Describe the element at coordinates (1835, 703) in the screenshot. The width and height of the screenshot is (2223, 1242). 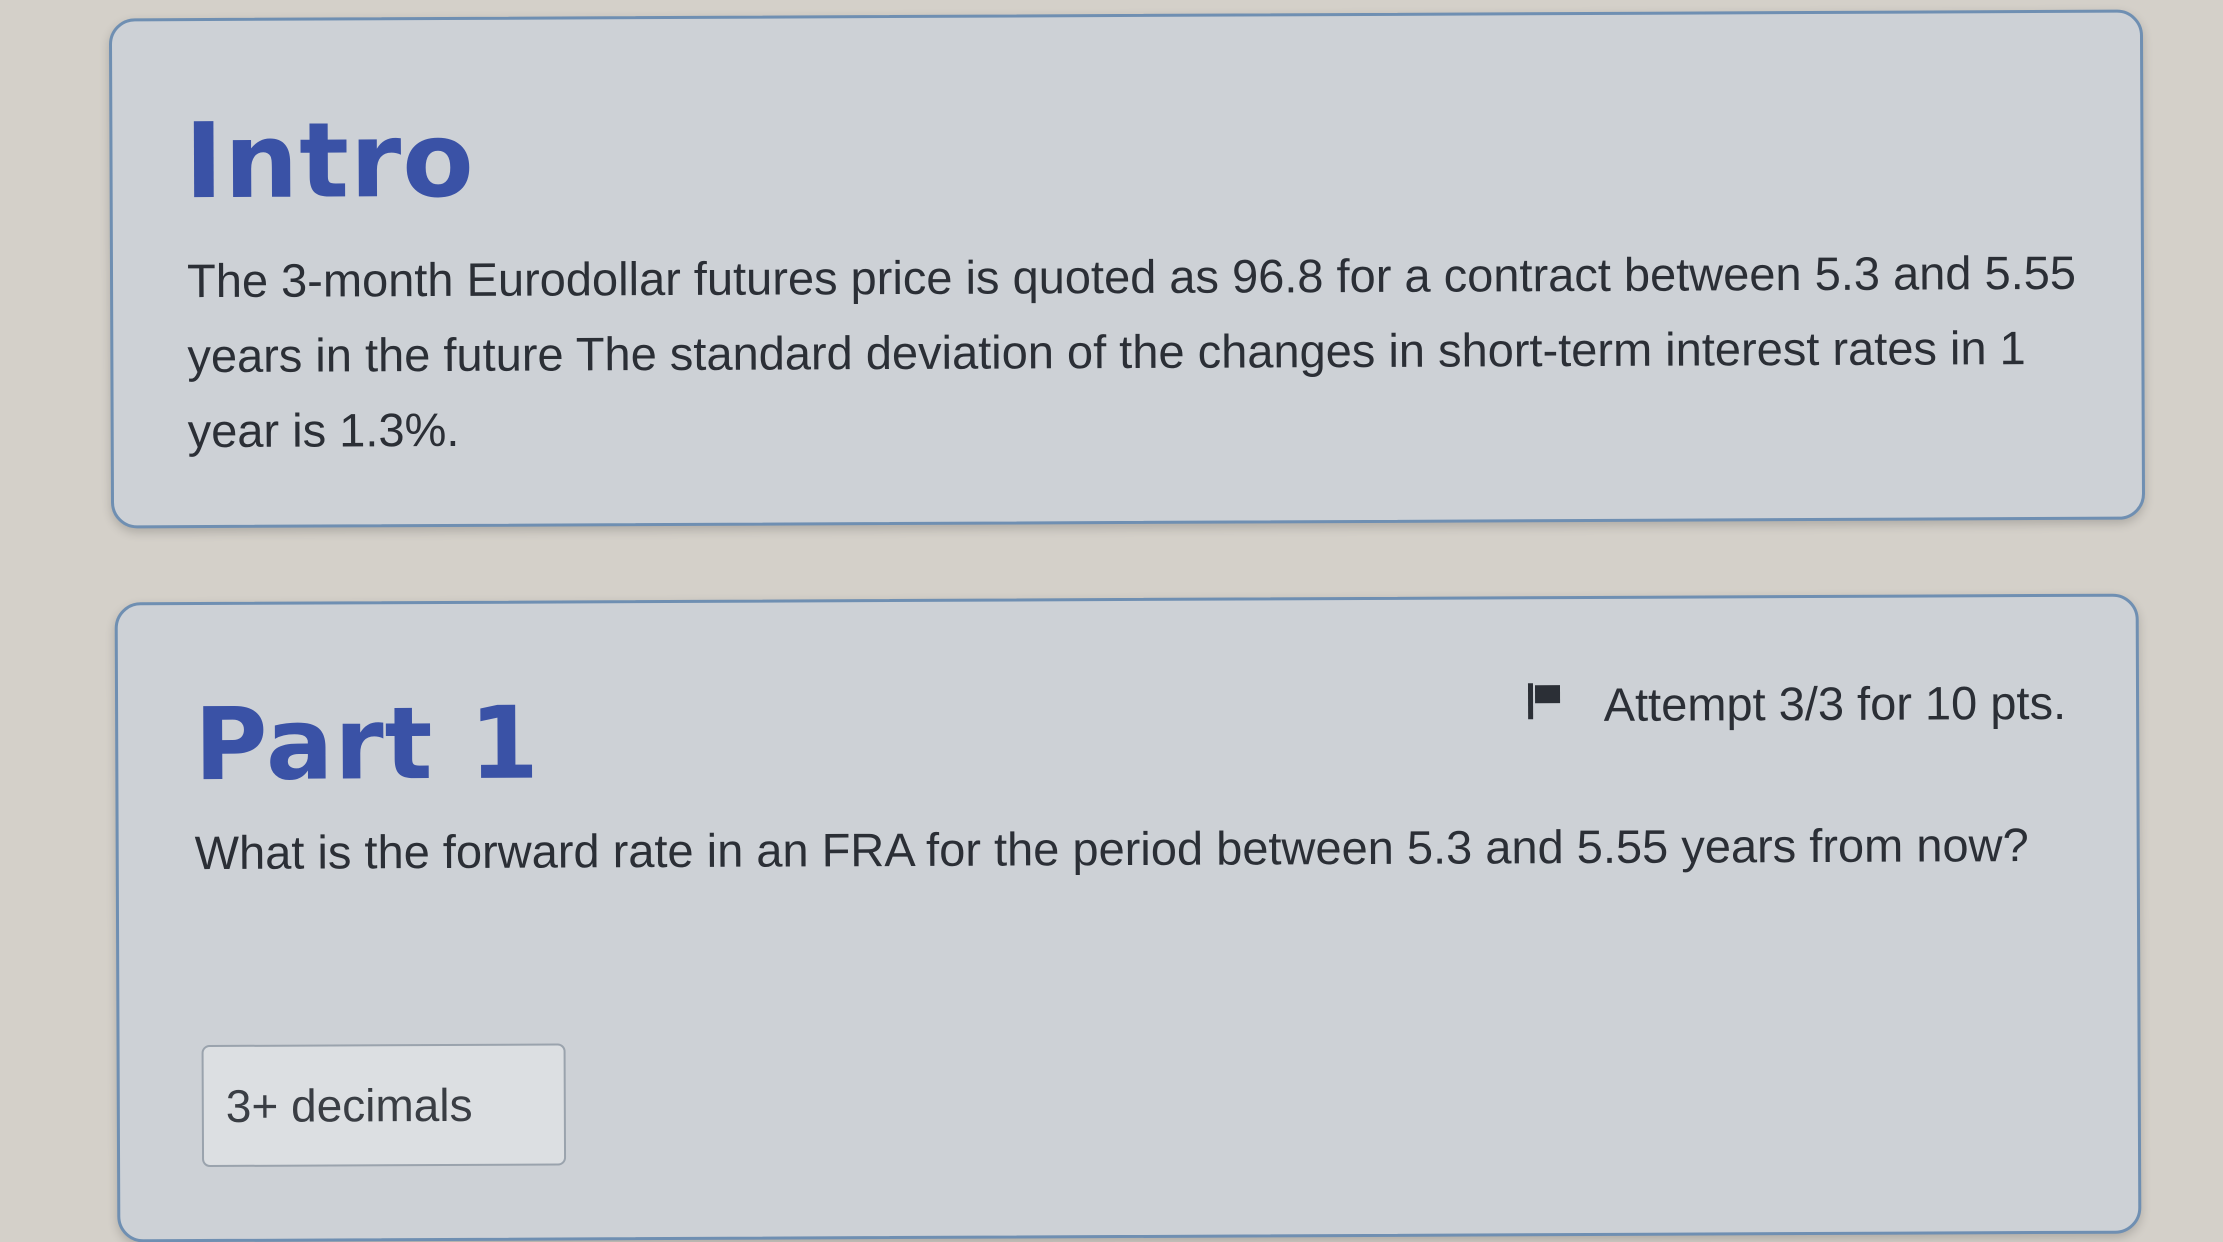
I see `attempt-label: Attempt 3/3 for 10 pts.` at that location.